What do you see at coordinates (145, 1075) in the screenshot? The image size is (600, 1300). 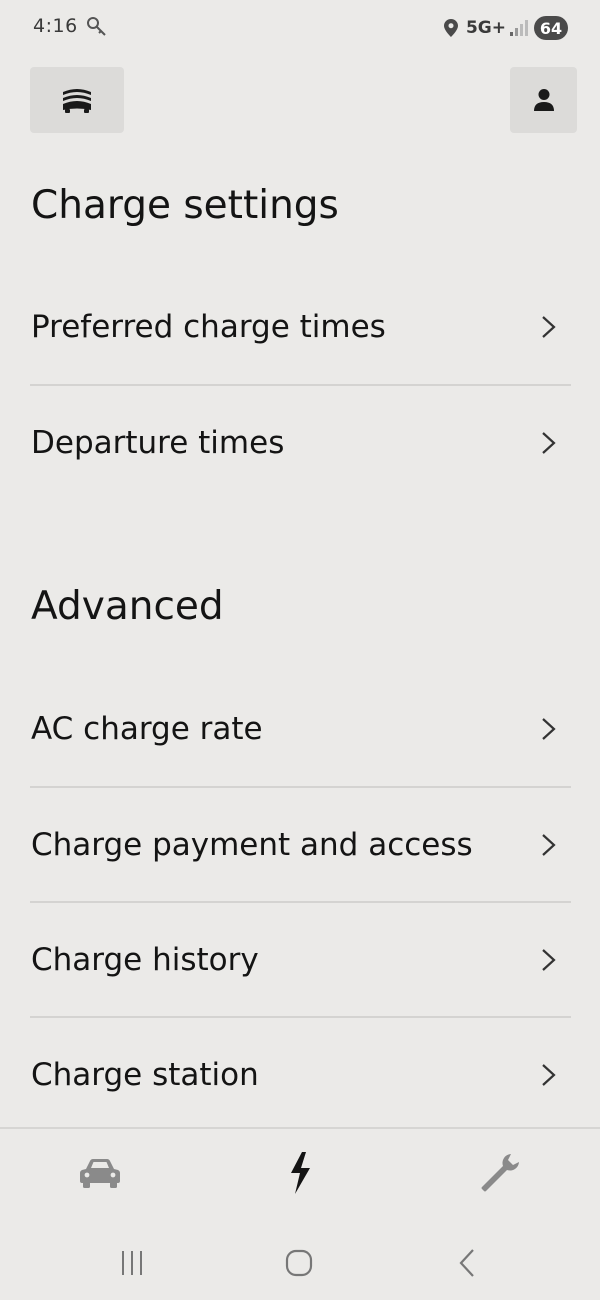 I see `row-label: Charge station` at bounding box center [145, 1075].